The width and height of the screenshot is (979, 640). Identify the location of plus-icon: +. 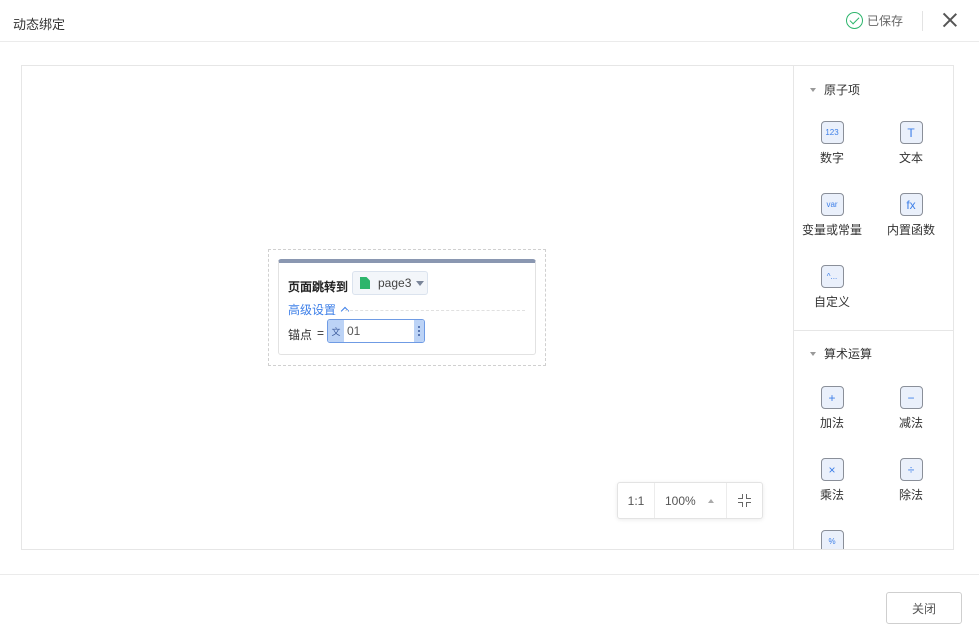
(832, 397).